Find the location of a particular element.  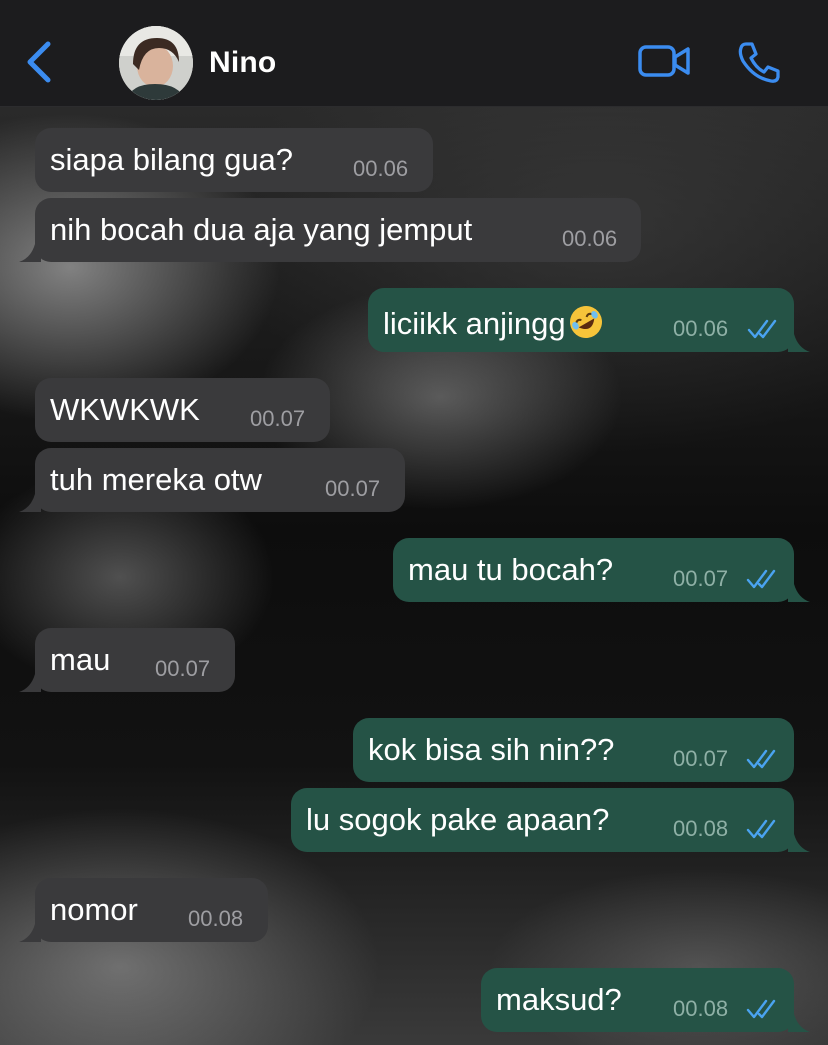

phone-call-icon is located at coordinates (759, 62).